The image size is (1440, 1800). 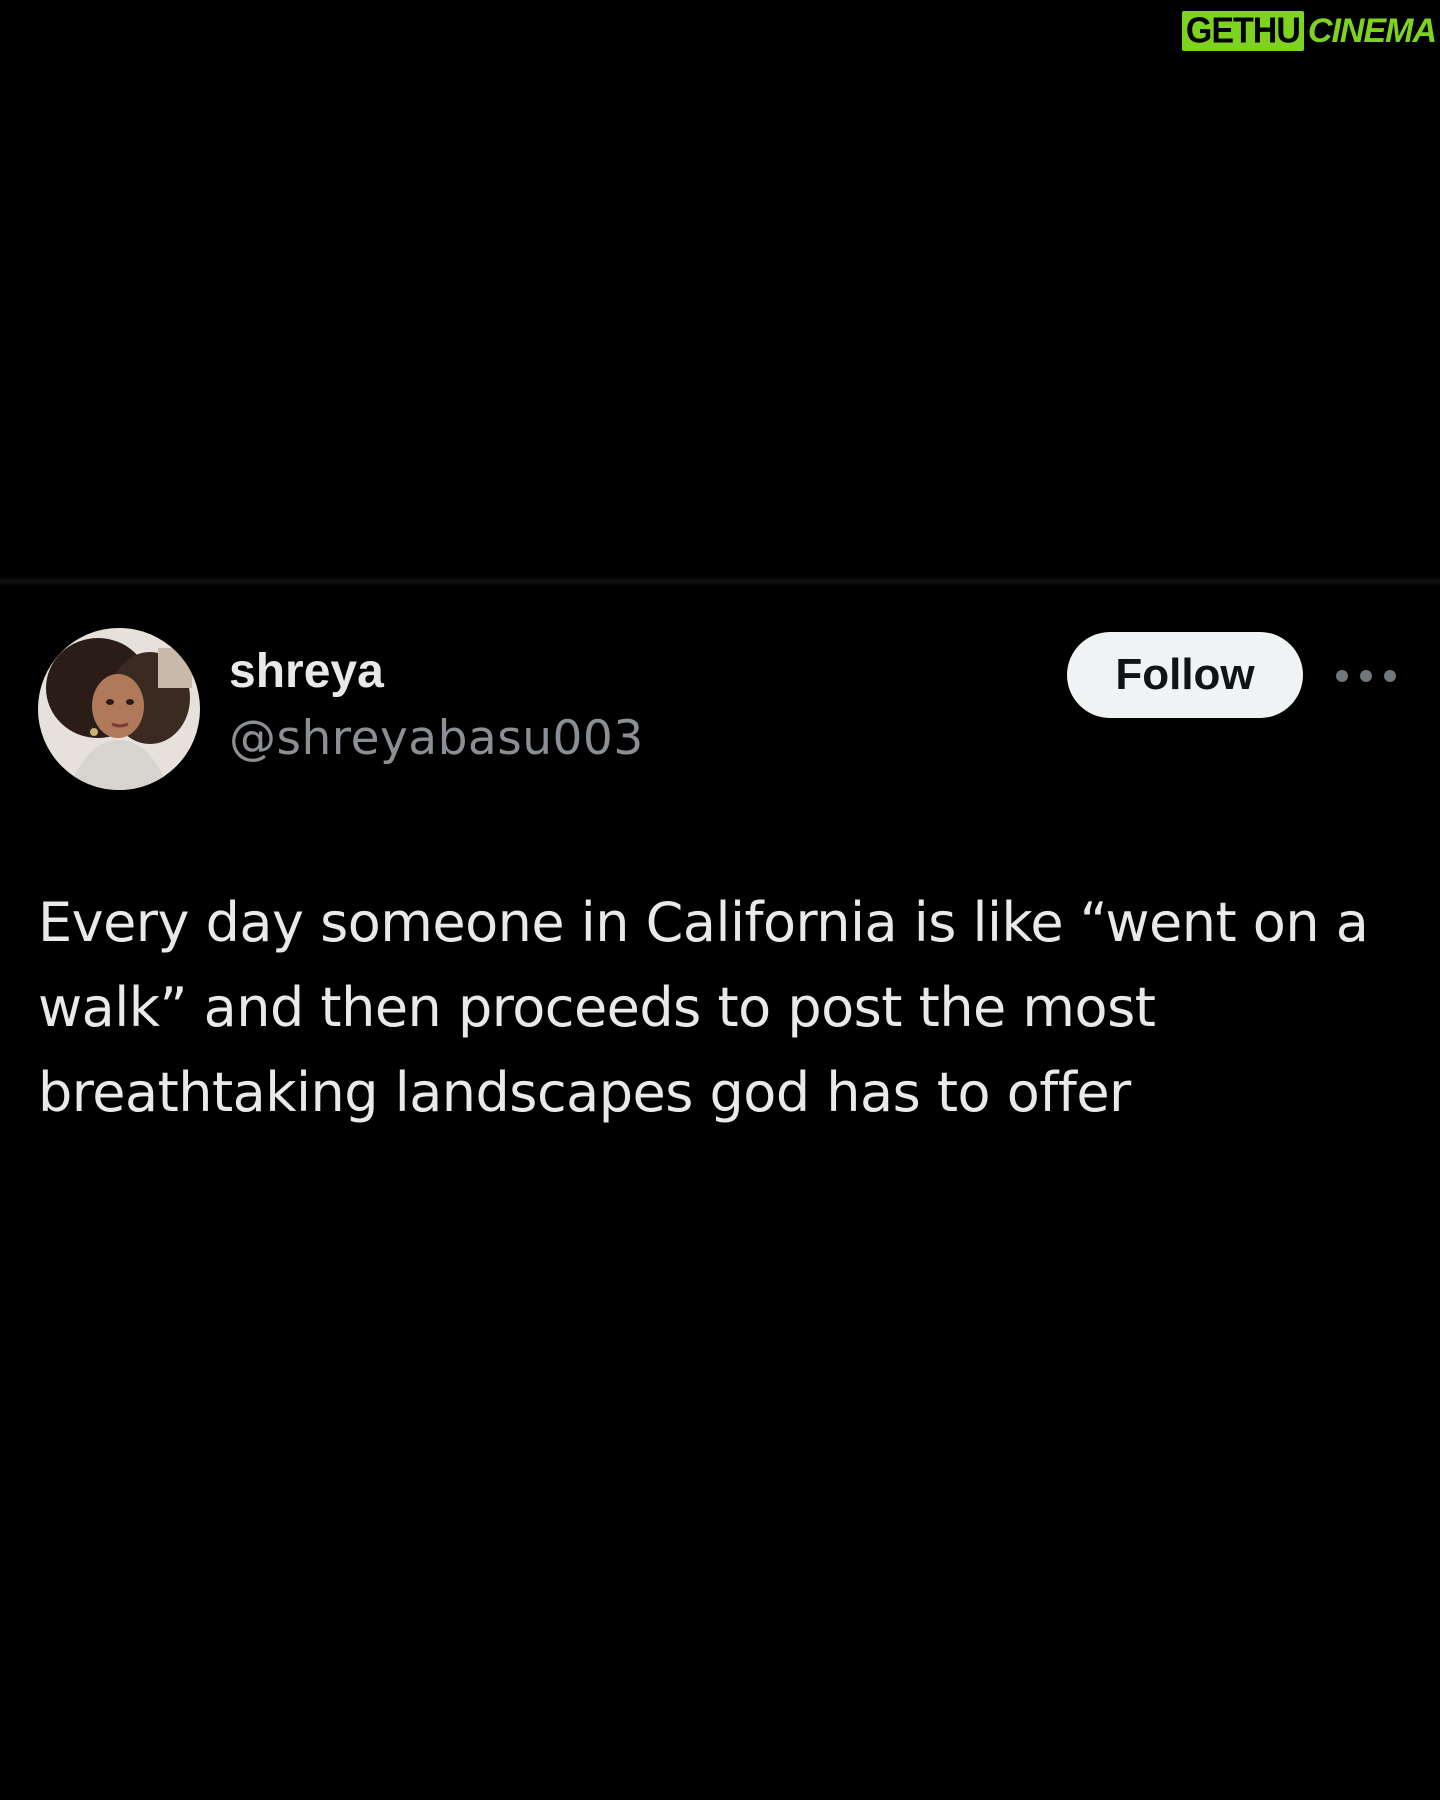 I want to click on watermark-rest-text: CINEMA, so click(x=1372, y=31).